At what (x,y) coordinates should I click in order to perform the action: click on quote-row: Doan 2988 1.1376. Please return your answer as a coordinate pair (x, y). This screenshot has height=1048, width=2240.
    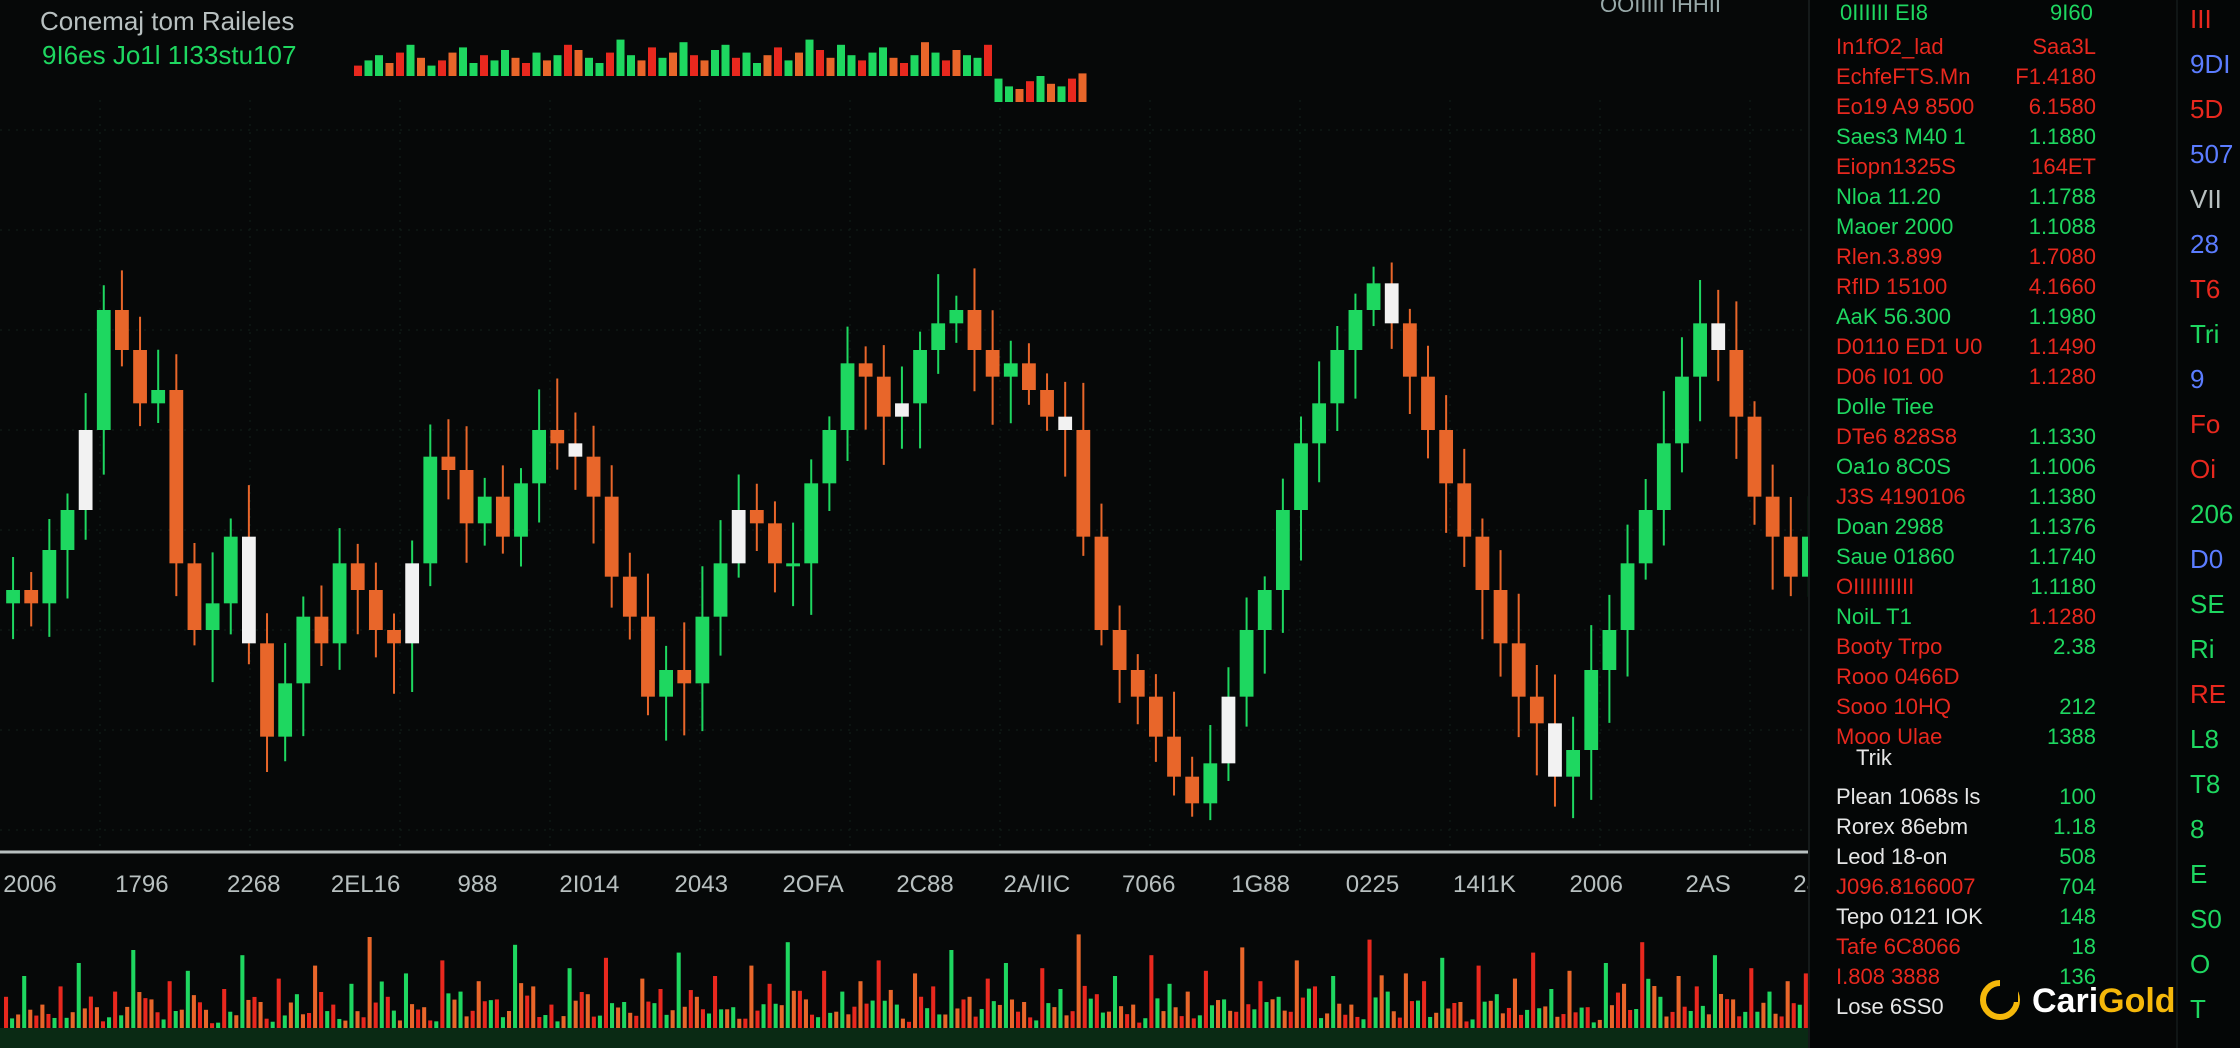
    Looking at the image, I should click on (1970, 529).